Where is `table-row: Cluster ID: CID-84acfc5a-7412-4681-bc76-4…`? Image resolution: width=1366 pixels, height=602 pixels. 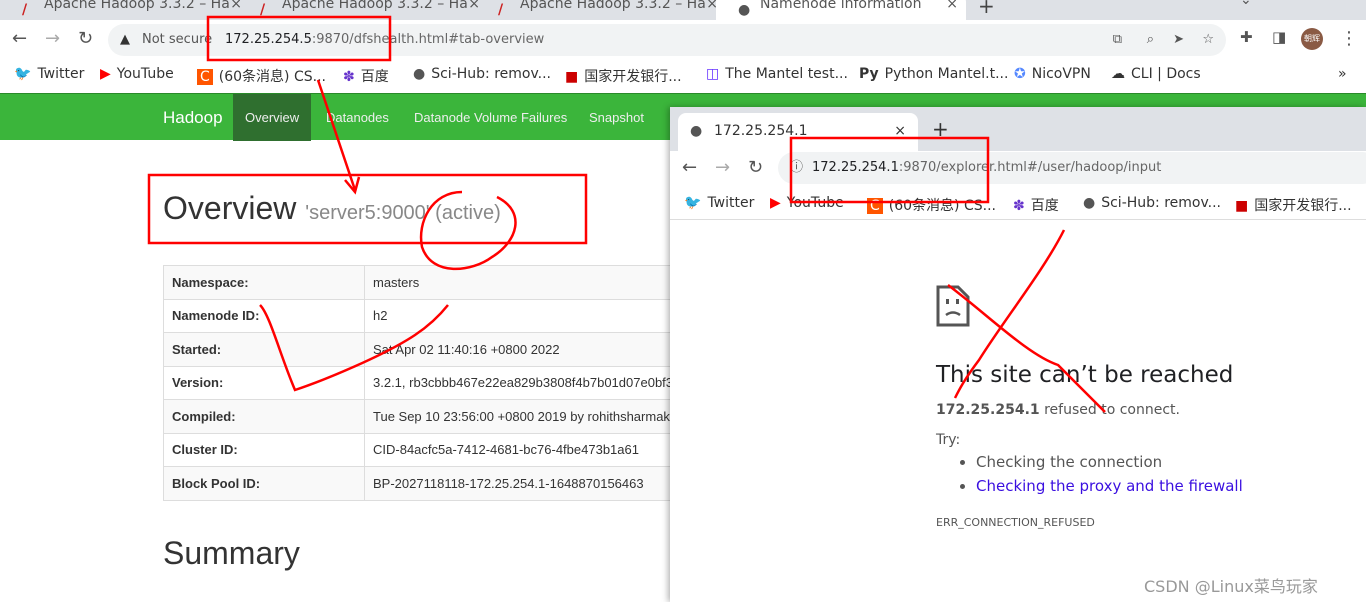 table-row: Cluster ID: CID-84acfc5a-7412-4681-bc76-4… is located at coordinates (433, 449).